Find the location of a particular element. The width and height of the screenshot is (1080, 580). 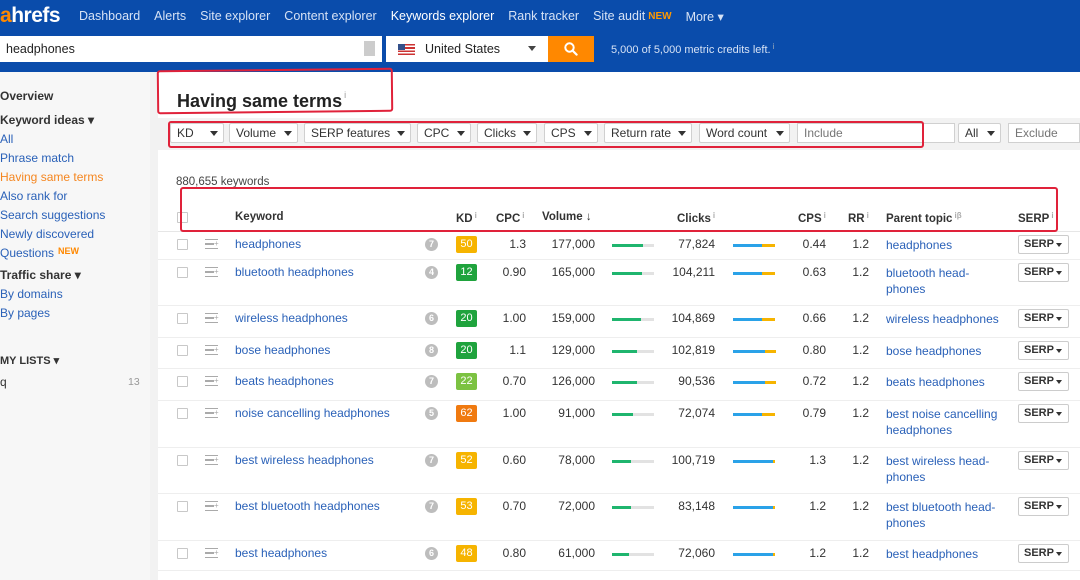

country-select: United States is located at coordinates (467, 49).